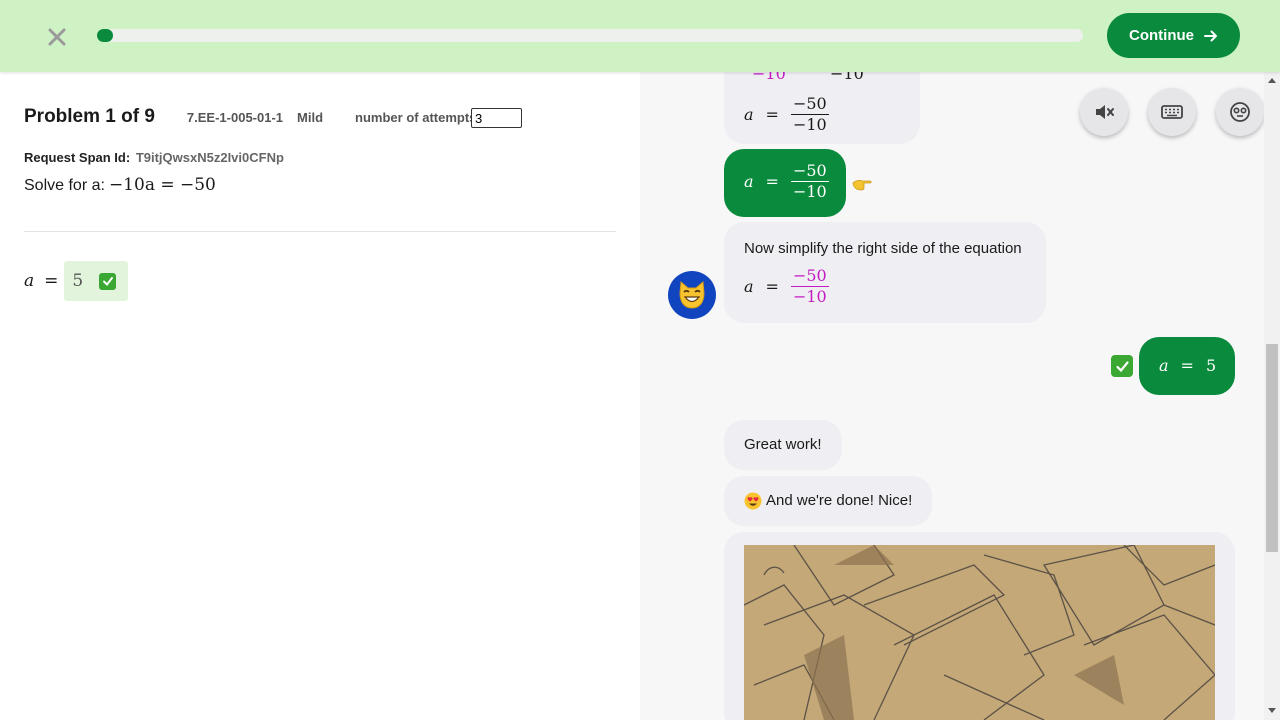 The height and width of the screenshot is (720, 1280). I want to click on chat-bubble-student: a = −50 −10, so click(785, 183).